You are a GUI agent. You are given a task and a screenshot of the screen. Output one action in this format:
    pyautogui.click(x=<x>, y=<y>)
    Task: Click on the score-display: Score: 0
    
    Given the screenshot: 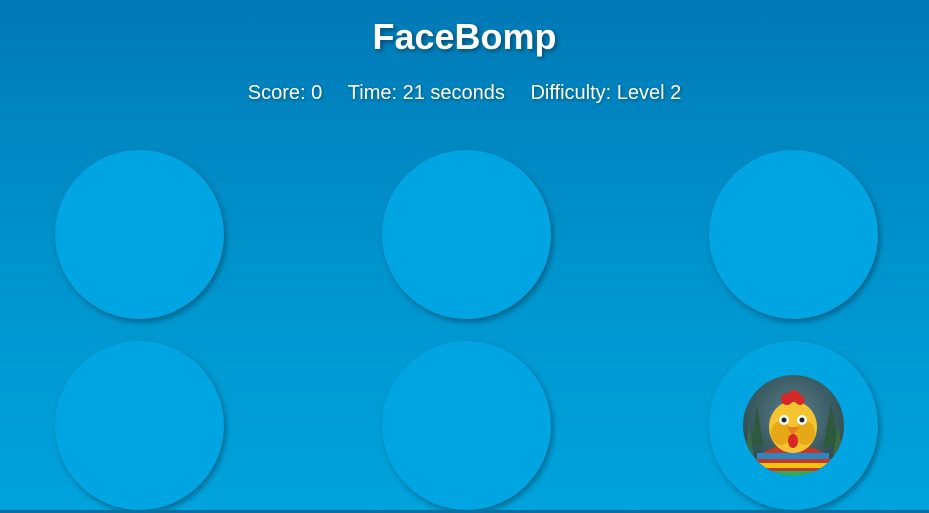 What is the action you would take?
    pyautogui.click(x=285, y=93)
    